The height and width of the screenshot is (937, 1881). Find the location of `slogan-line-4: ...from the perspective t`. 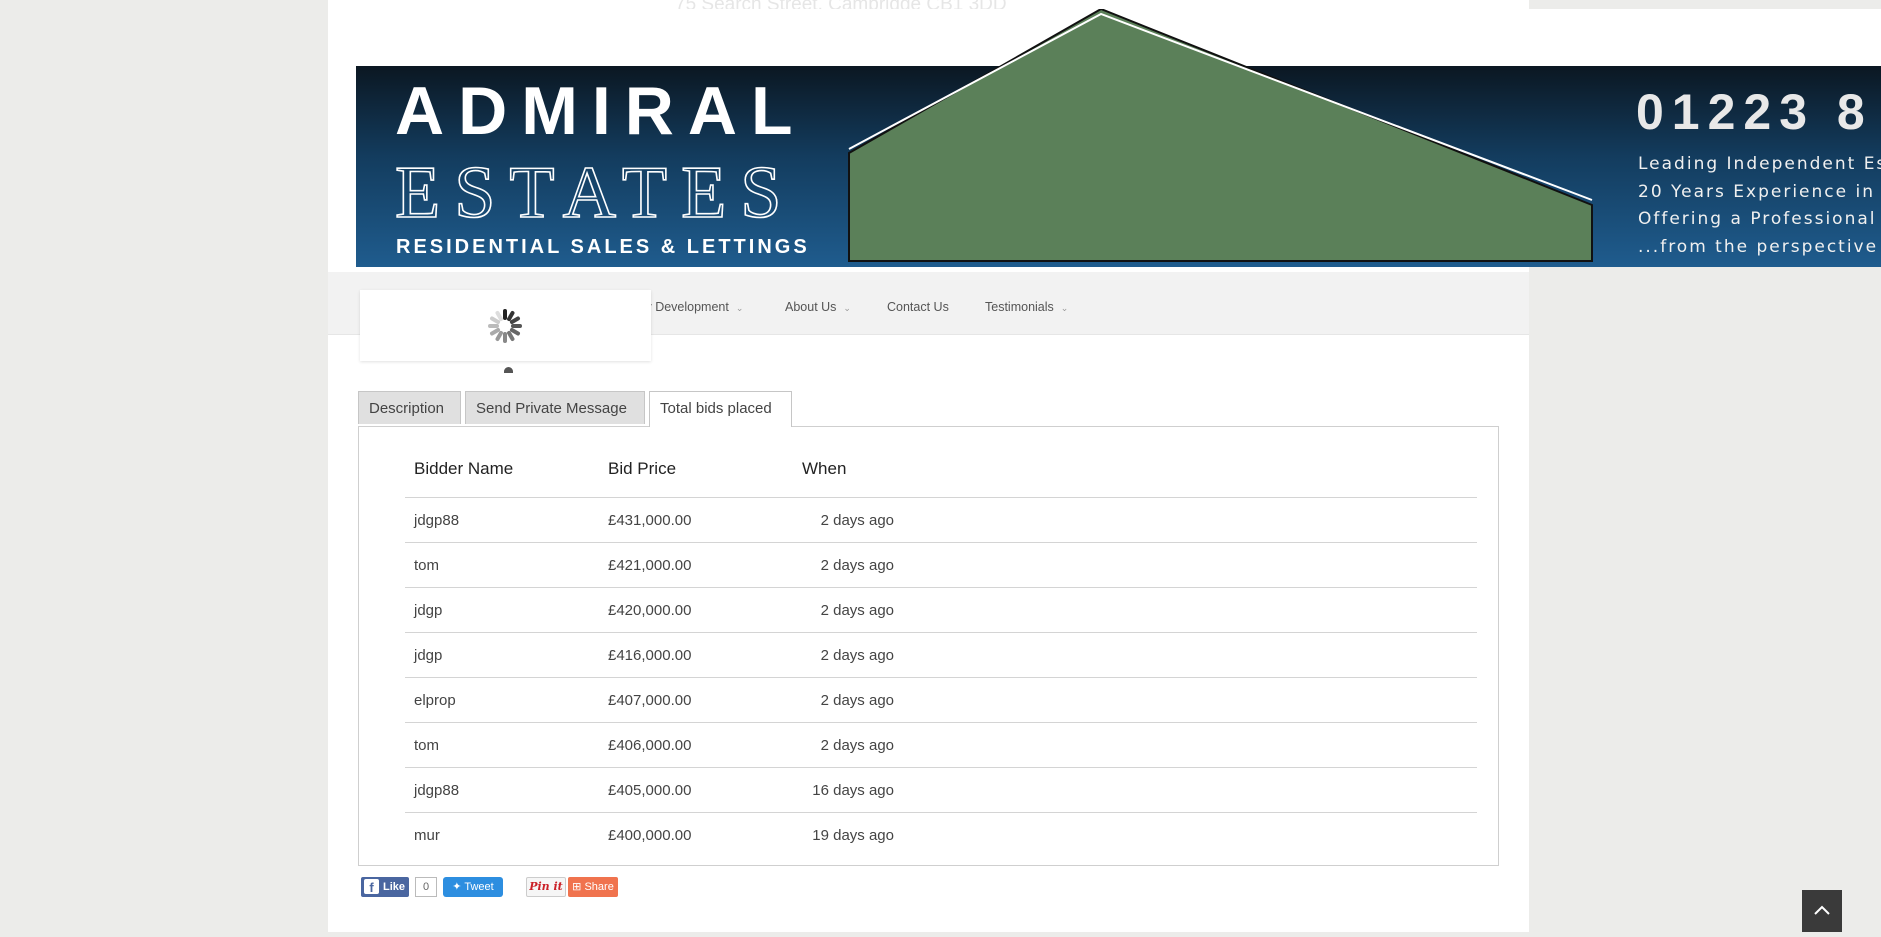

slogan-line-4: ...from the perspective t is located at coordinates (1759, 247).